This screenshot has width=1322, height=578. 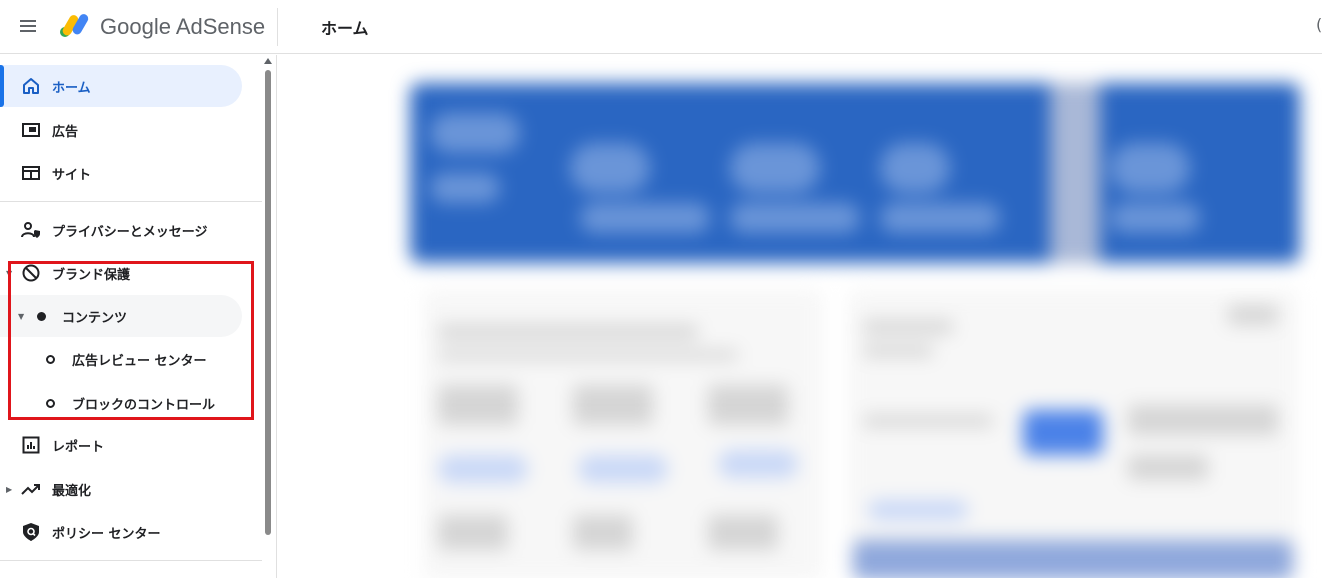 I want to click on sidebar-item-privacy-messaging: プライバシーとメッセージ, so click(x=121, y=230).